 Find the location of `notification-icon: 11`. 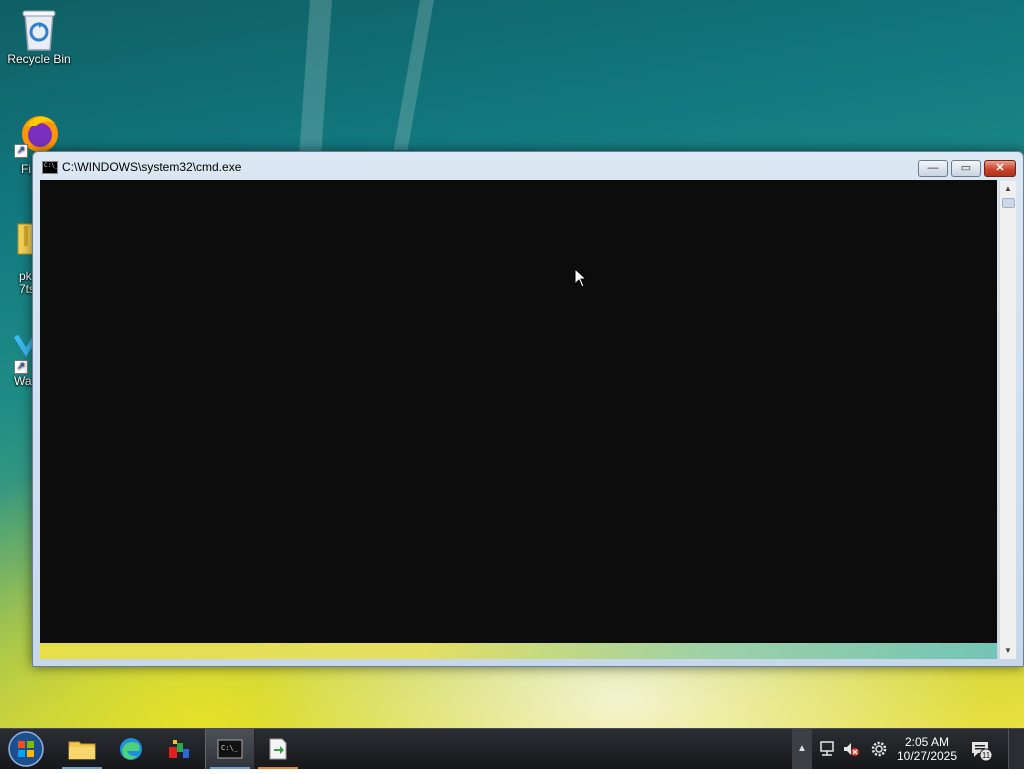

notification-icon: 11 is located at coordinates (982, 752).